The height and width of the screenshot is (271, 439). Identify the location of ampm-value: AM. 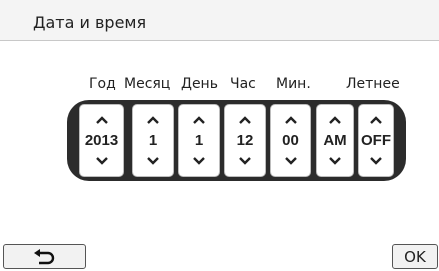
(335, 140).